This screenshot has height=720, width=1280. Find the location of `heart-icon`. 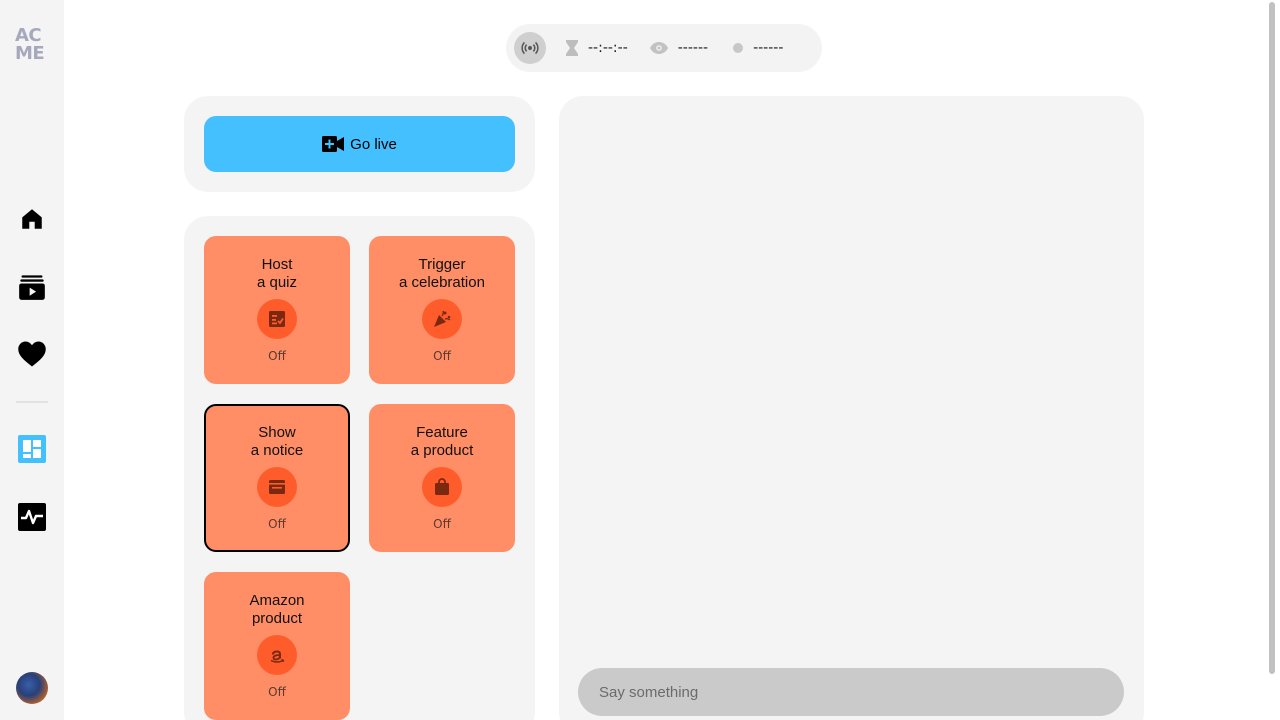

heart-icon is located at coordinates (32, 354).